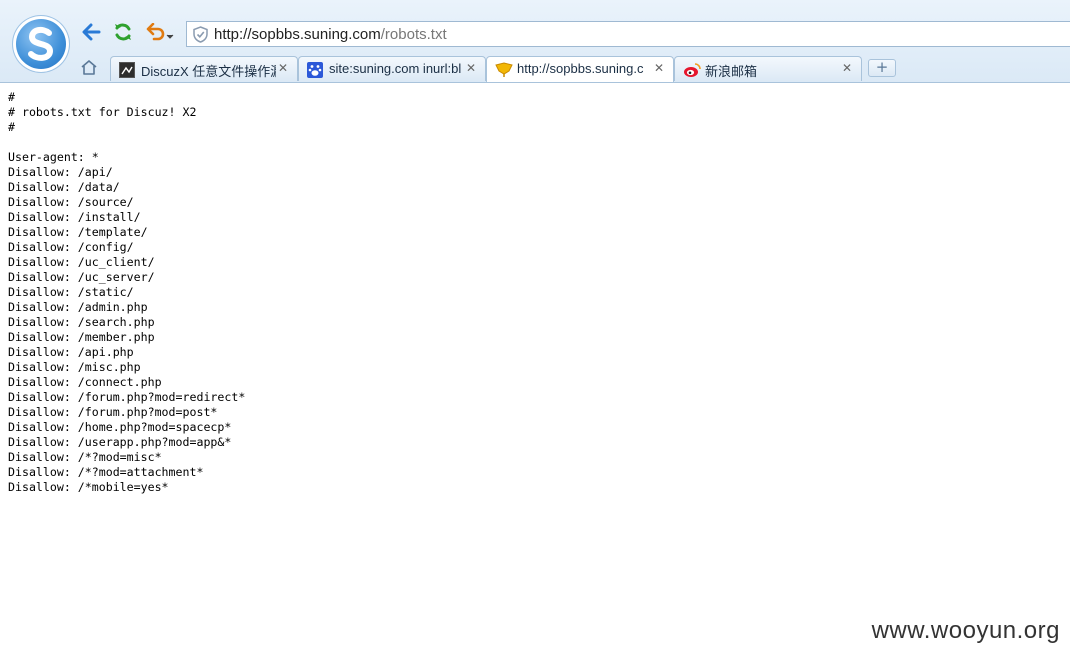 The image size is (1070, 660). I want to click on text-line: Disallow: /*?mod=misc*, so click(85, 457).